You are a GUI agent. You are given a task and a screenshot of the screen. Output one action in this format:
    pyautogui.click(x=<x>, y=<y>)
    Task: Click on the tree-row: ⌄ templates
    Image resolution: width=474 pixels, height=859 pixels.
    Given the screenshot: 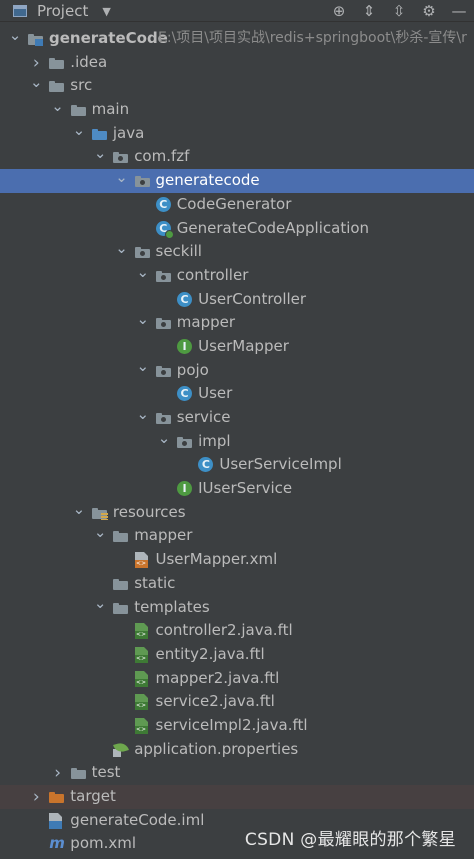 What is the action you would take?
    pyautogui.click(x=237, y=607)
    